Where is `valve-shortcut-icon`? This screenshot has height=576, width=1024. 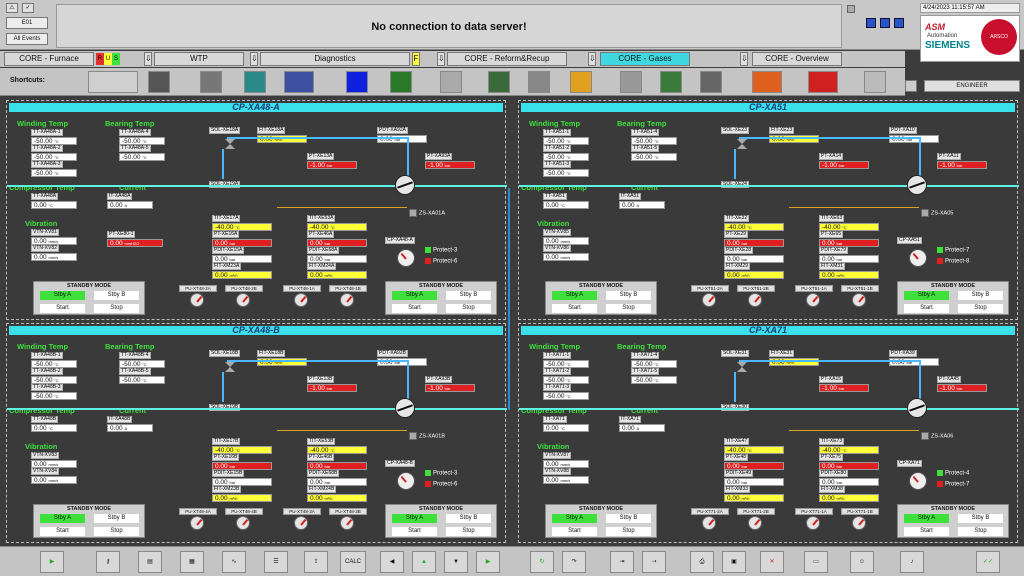 valve-shortcut-icon is located at coordinates (451, 82).